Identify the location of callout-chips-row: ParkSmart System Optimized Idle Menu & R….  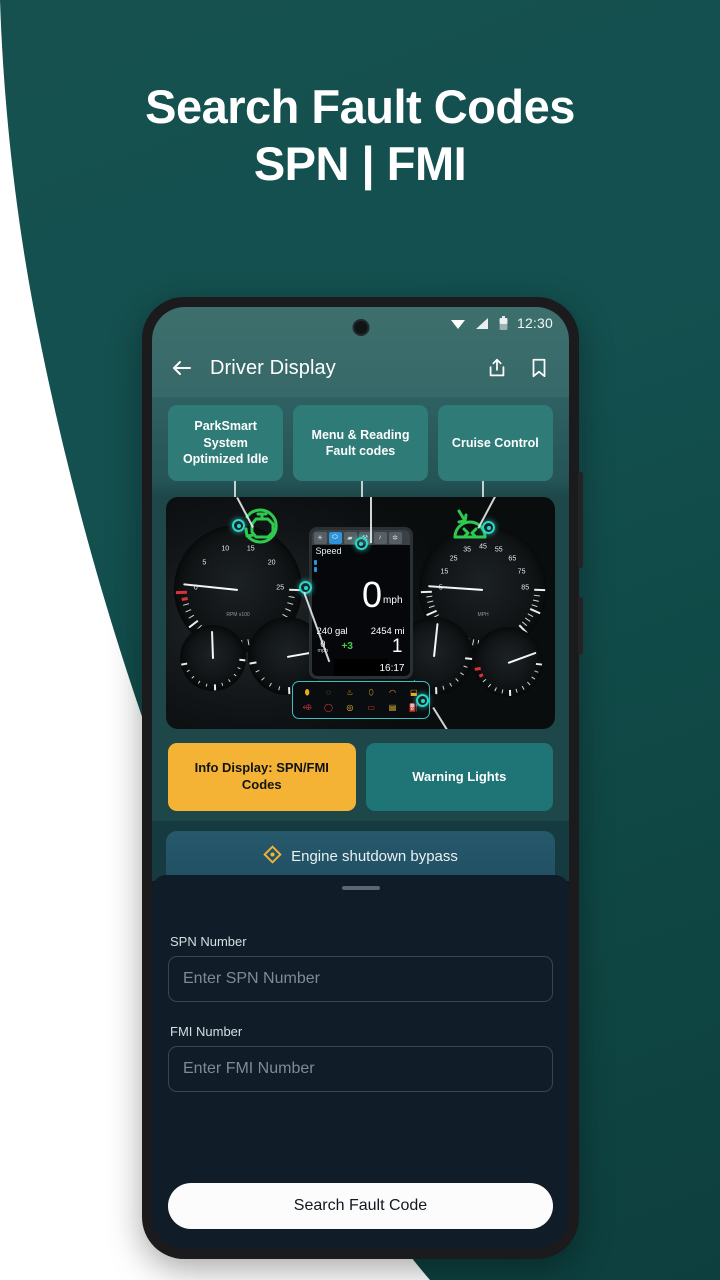
(360, 439).